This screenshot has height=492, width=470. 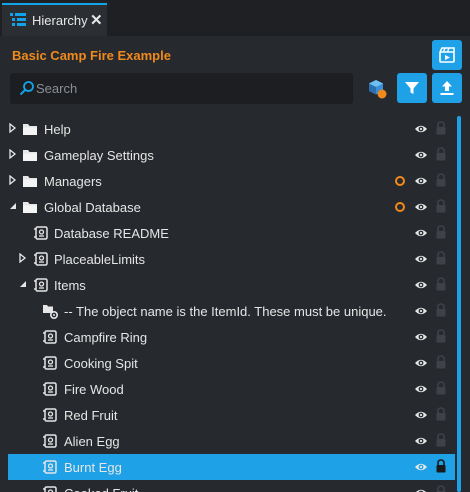 What do you see at coordinates (18, 19) in the screenshot?
I see `hierarchy-list-icon` at bounding box center [18, 19].